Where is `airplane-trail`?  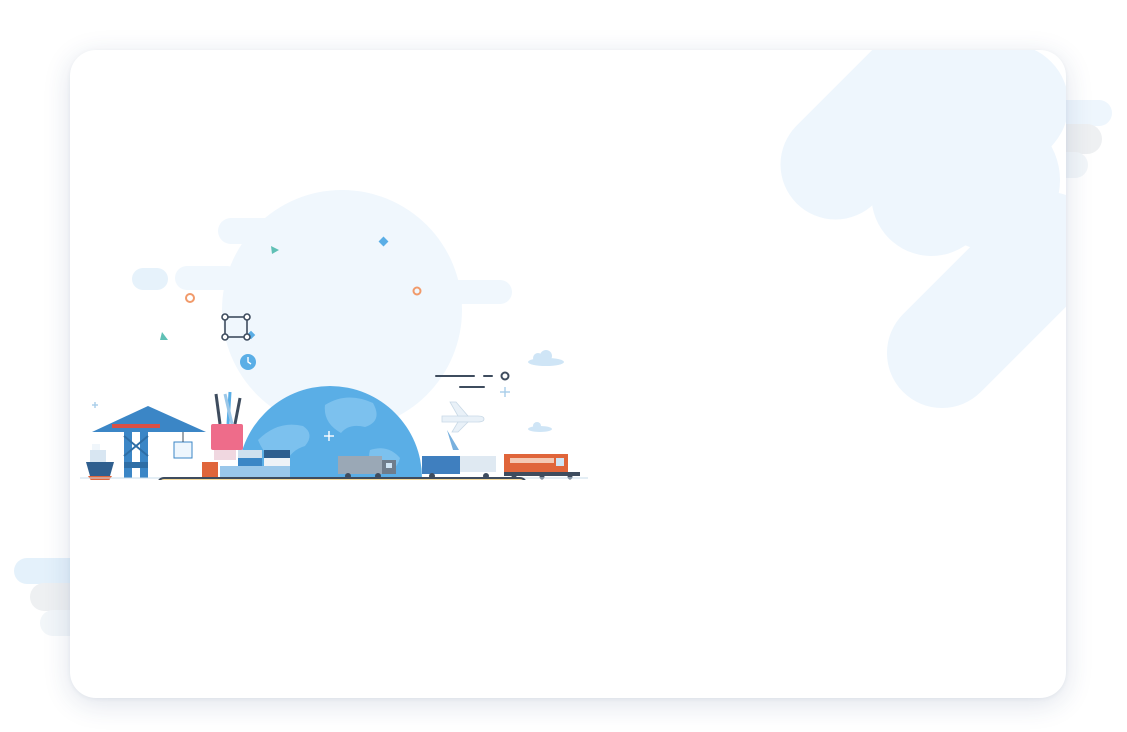
airplane-trail is located at coordinates (453, 440).